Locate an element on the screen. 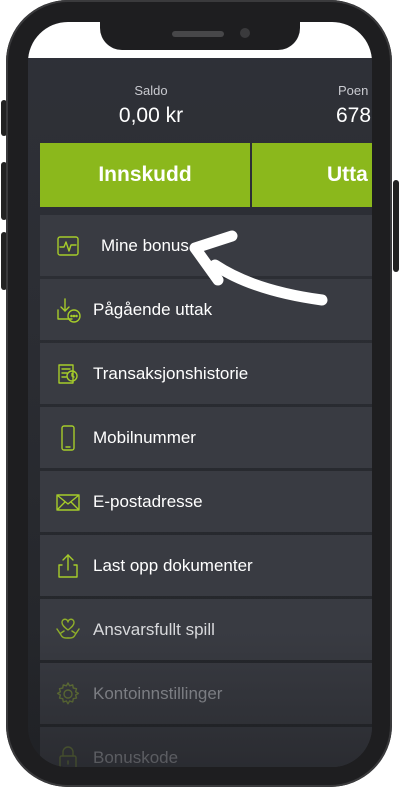 This screenshot has height=791, width=400. lock-icon is located at coordinates (68, 756).